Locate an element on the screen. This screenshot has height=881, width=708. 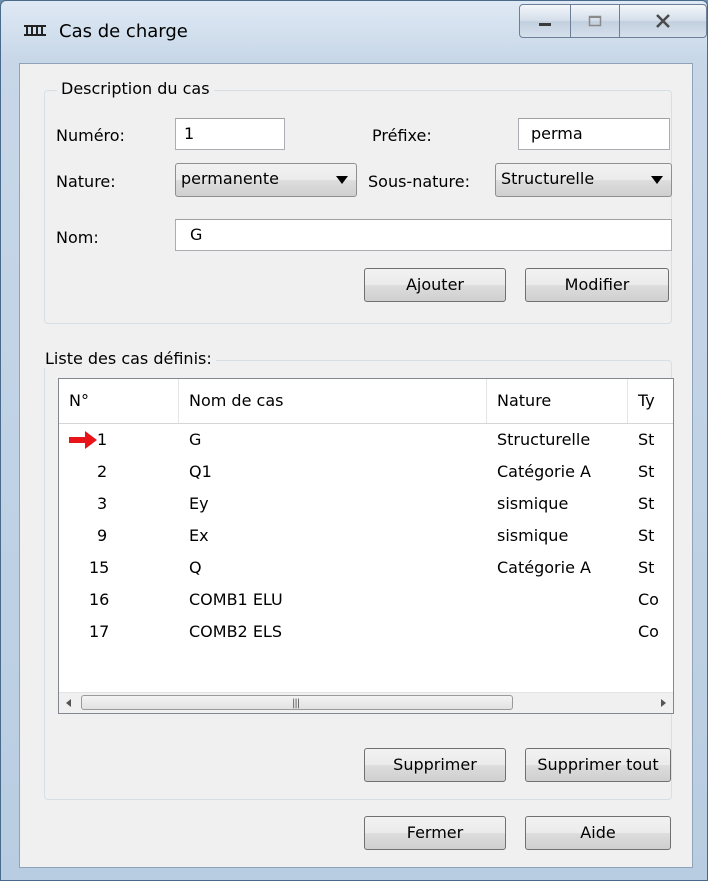
nature-select-value: permanente is located at coordinates (230, 178).